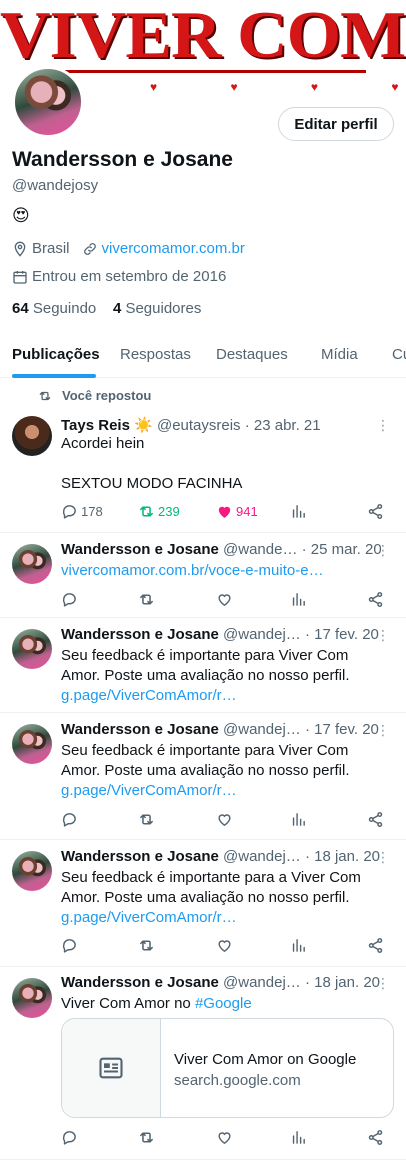  Describe the element at coordinates (54, 308) in the screenshot. I see `following-link: 64 Seguindo` at that location.